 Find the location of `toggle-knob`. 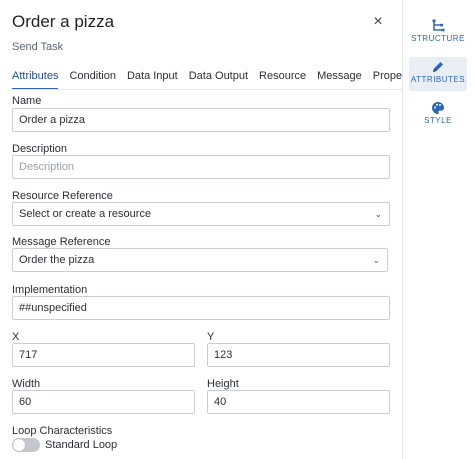

toggle-knob is located at coordinates (19, 445).